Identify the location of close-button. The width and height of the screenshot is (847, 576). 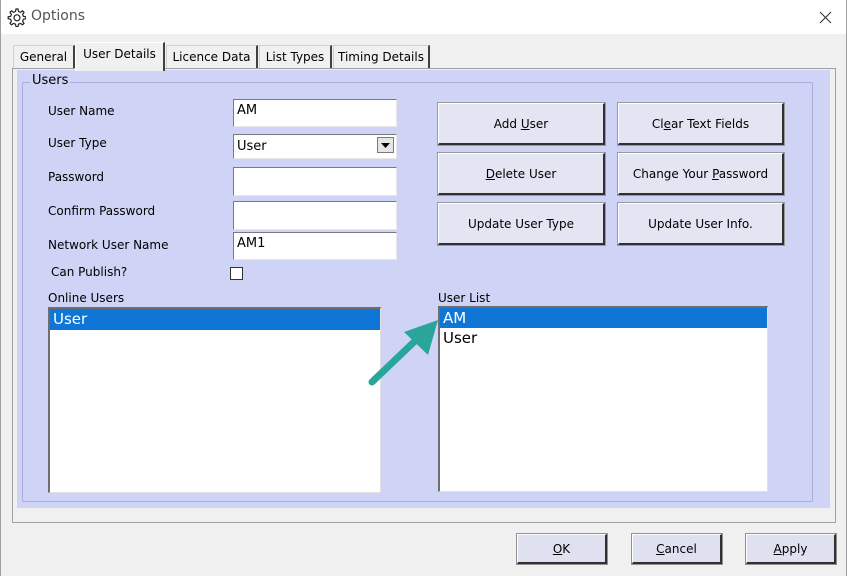
(826, 17).